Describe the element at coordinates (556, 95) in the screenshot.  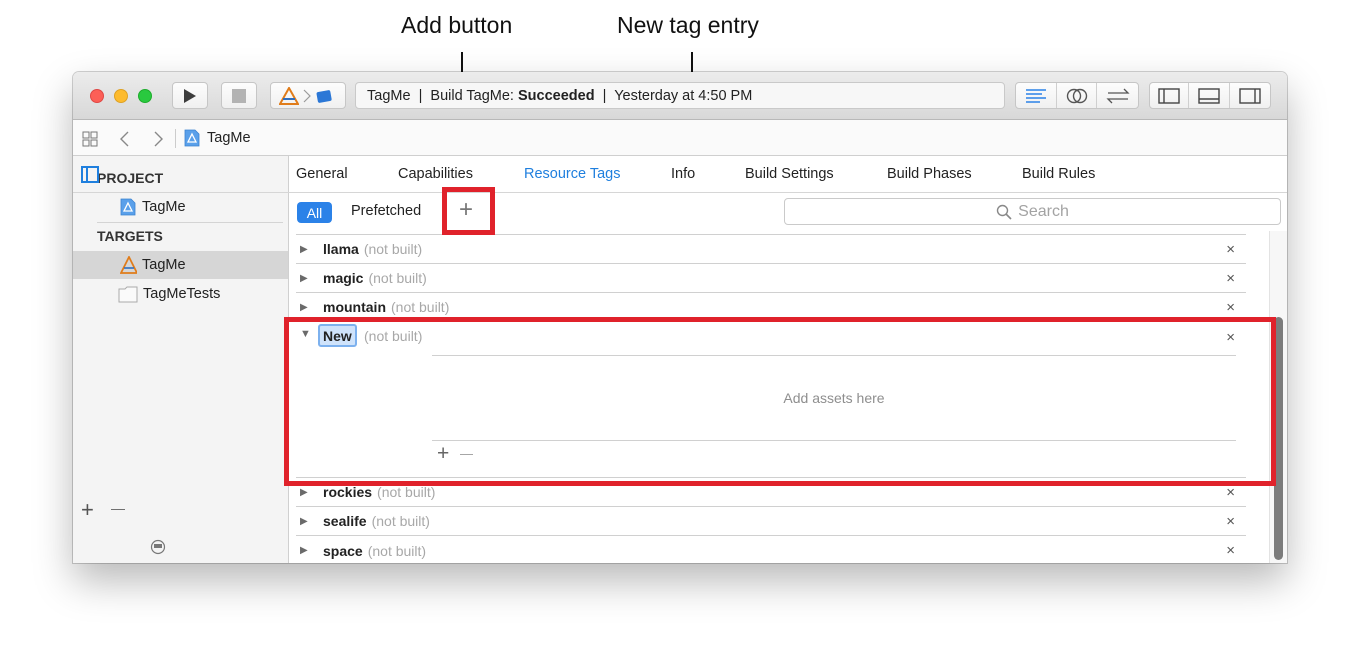
I see `build-status: Succeeded` at that location.